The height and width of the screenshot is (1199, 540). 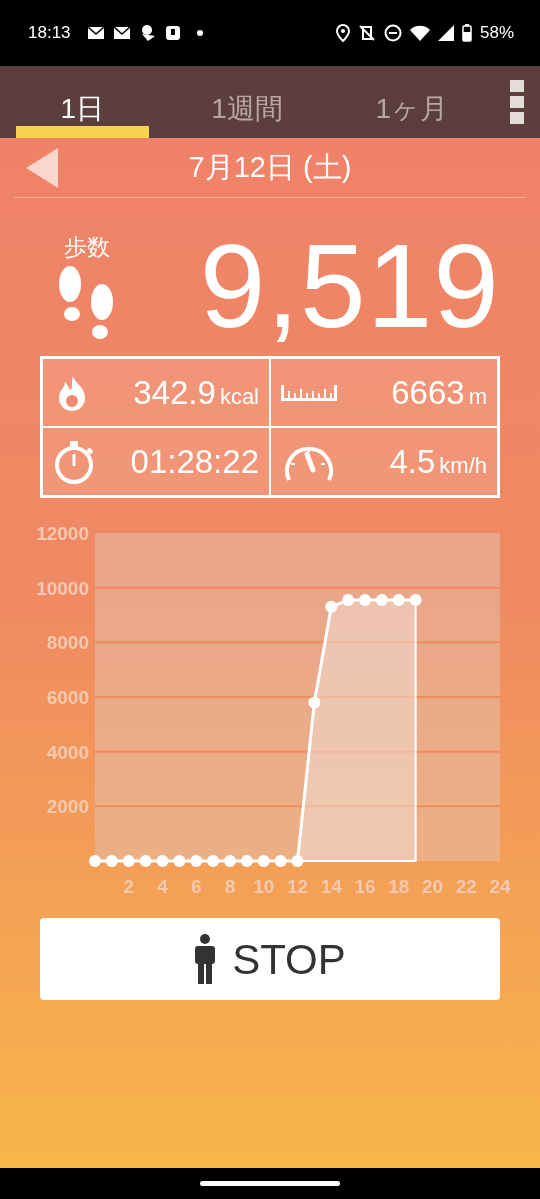 What do you see at coordinates (62, 588) in the screenshot?
I see `y-axis-label: 10000` at bounding box center [62, 588].